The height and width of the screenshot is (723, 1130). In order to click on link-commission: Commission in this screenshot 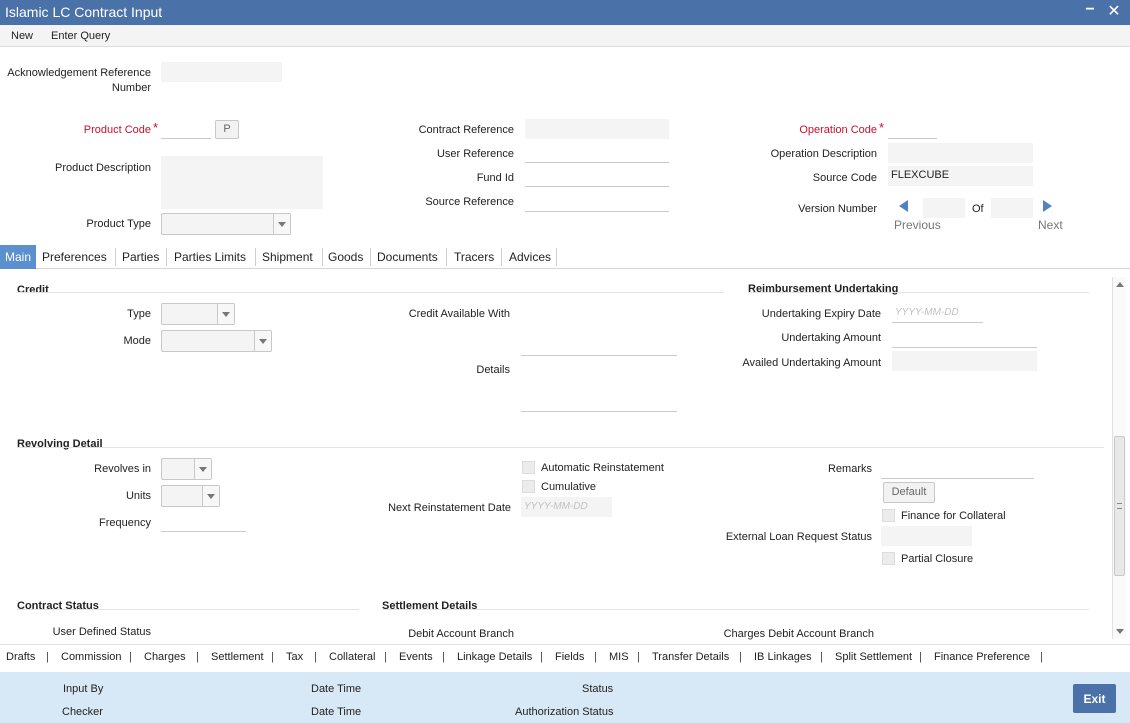, I will do `click(91, 657)`.